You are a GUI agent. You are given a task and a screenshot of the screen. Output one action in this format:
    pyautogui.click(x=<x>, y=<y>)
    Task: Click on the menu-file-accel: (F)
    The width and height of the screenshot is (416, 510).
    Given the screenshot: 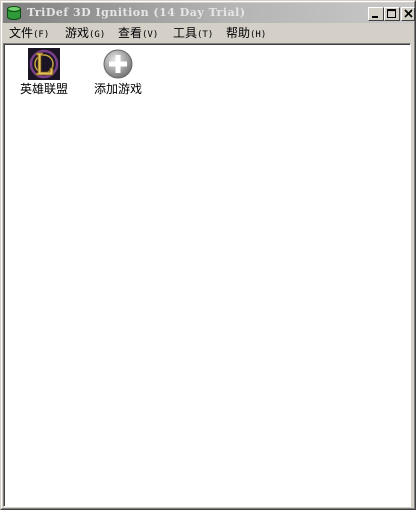 What is the action you would take?
    pyautogui.click(x=41, y=35)
    